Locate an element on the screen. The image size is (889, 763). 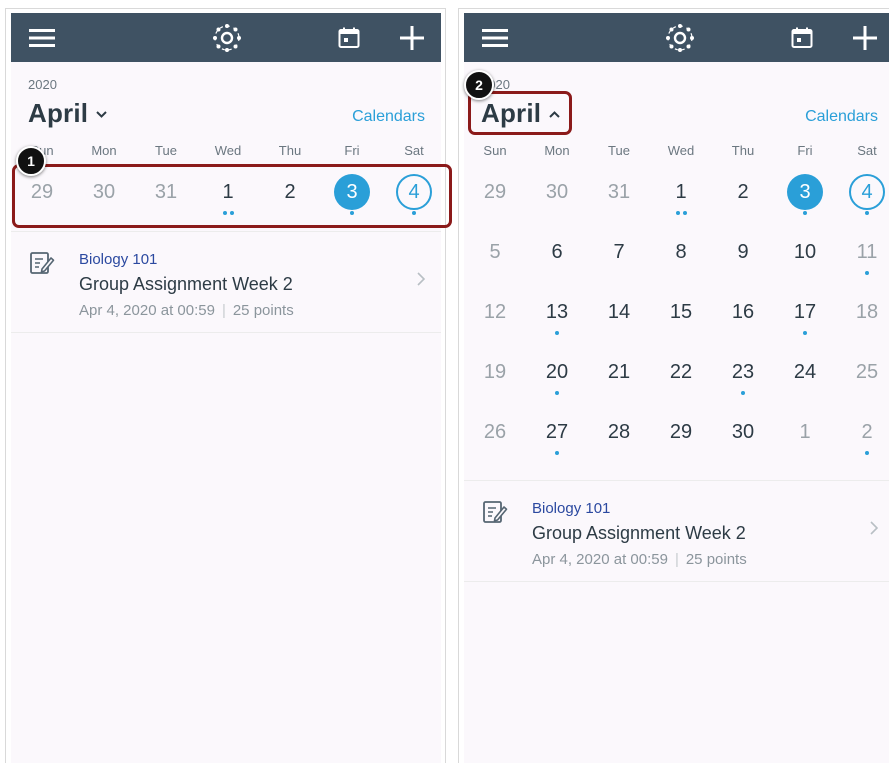
callout-badge: 1 is located at coordinates (31, 161).